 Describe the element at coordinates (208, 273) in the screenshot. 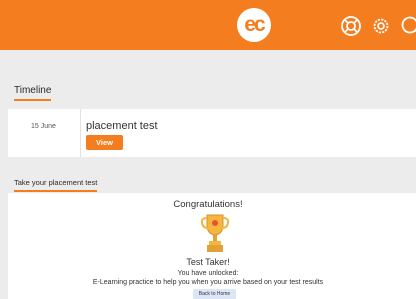

I see `unlock-label: You have unlocked:` at that location.